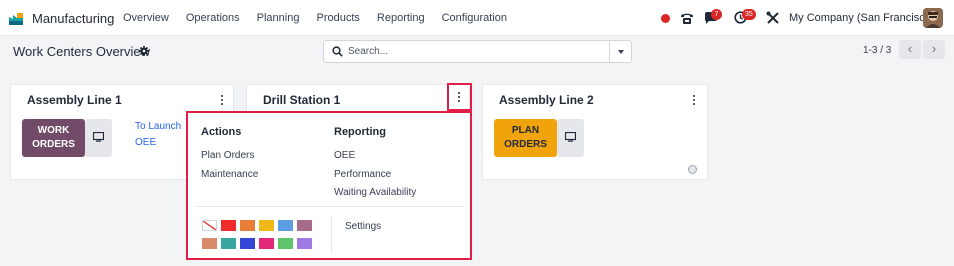 The image size is (954, 266). I want to click on pager-previous-button: ‹, so click(910, 49).